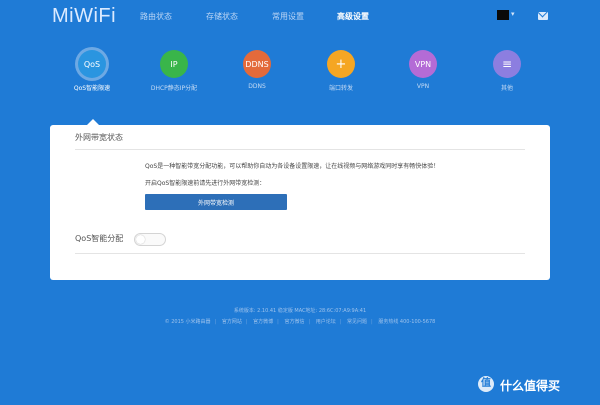 This screenshot has width=600, height=405. I want to click on nav-tab-router-status: 路由状态, so click(156, 16).